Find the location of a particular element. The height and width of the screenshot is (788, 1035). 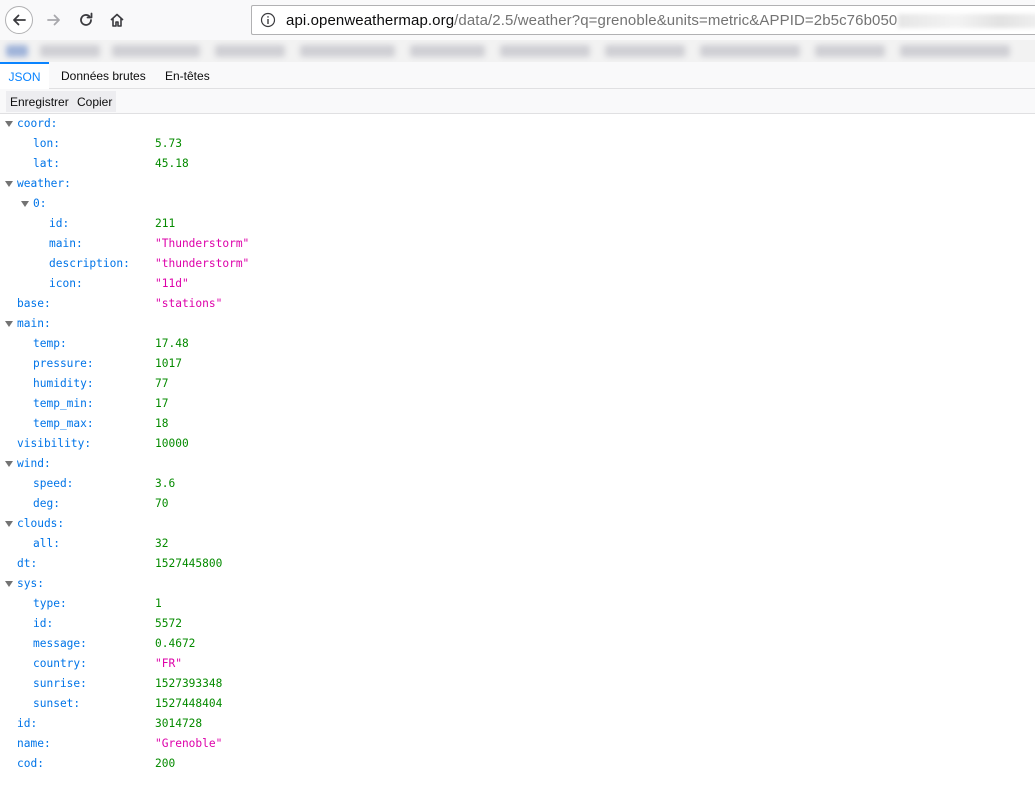

json-key: temp: is located at coordinates (50, 343).